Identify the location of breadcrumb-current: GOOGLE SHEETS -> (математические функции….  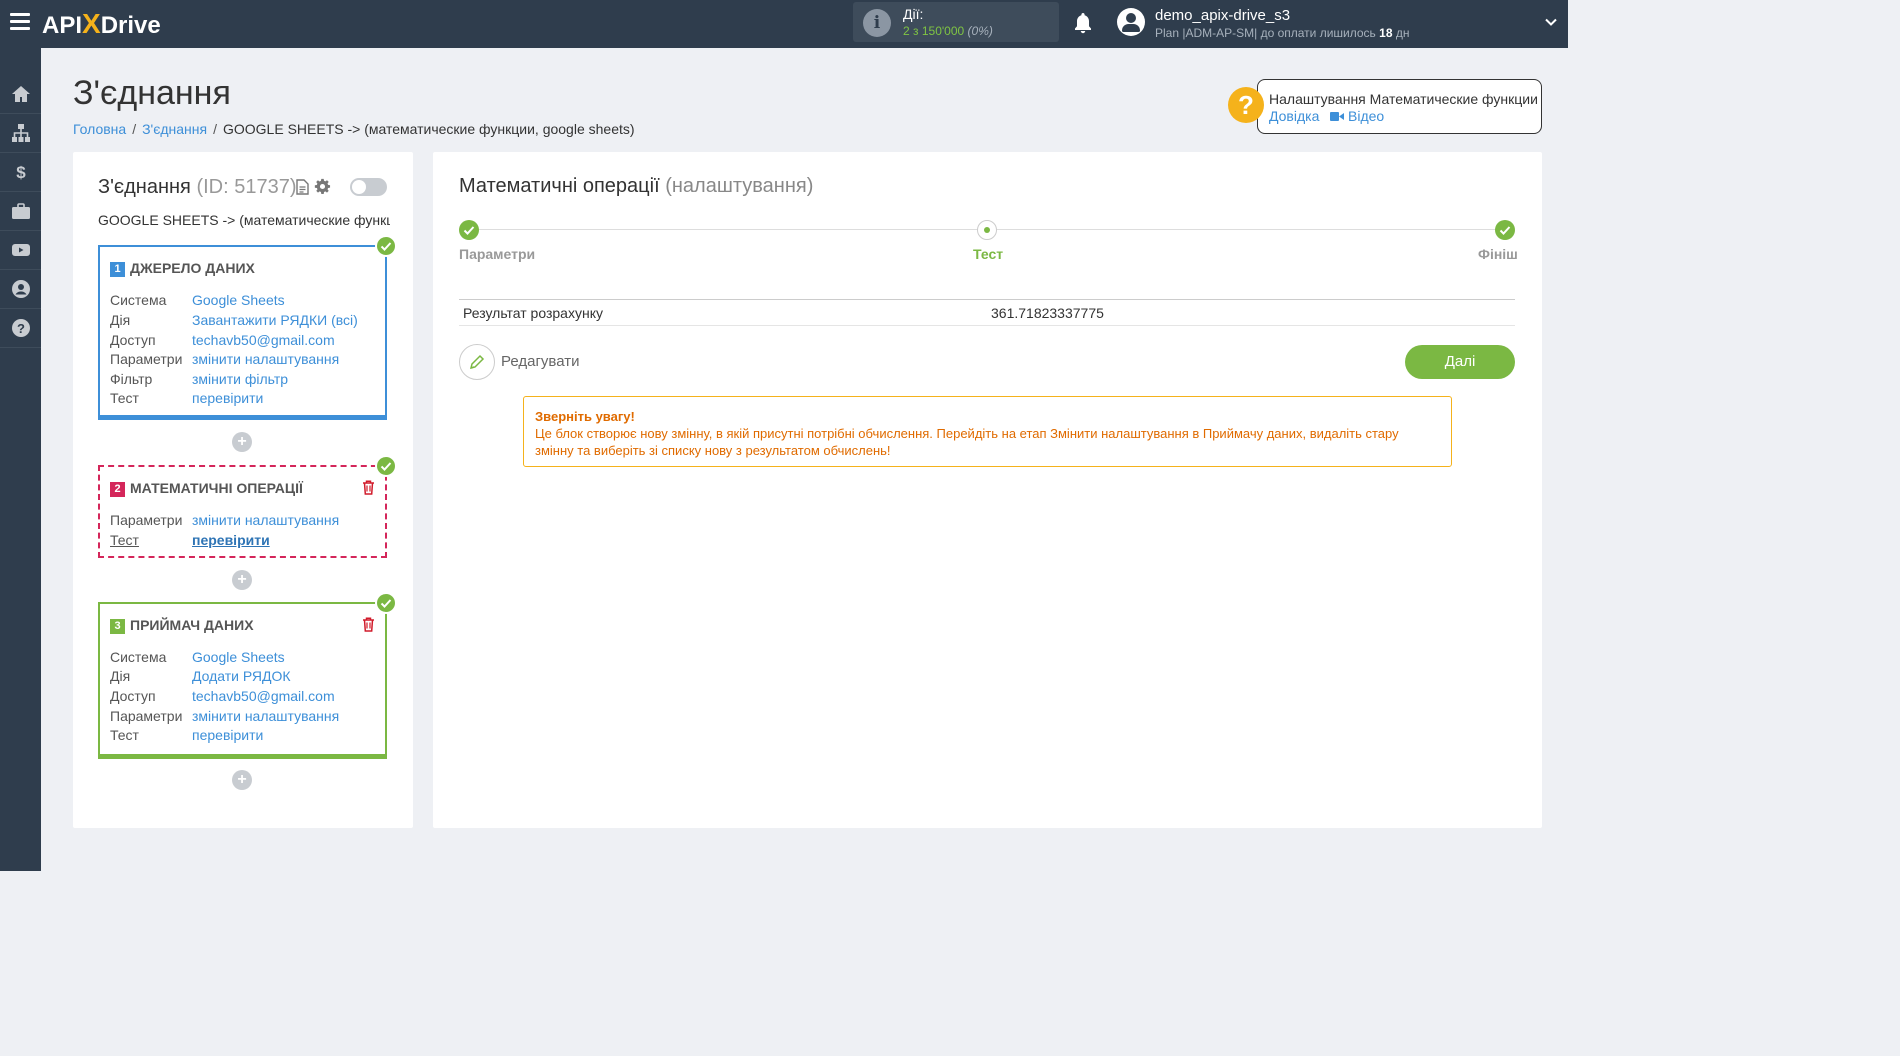
(429, 129).